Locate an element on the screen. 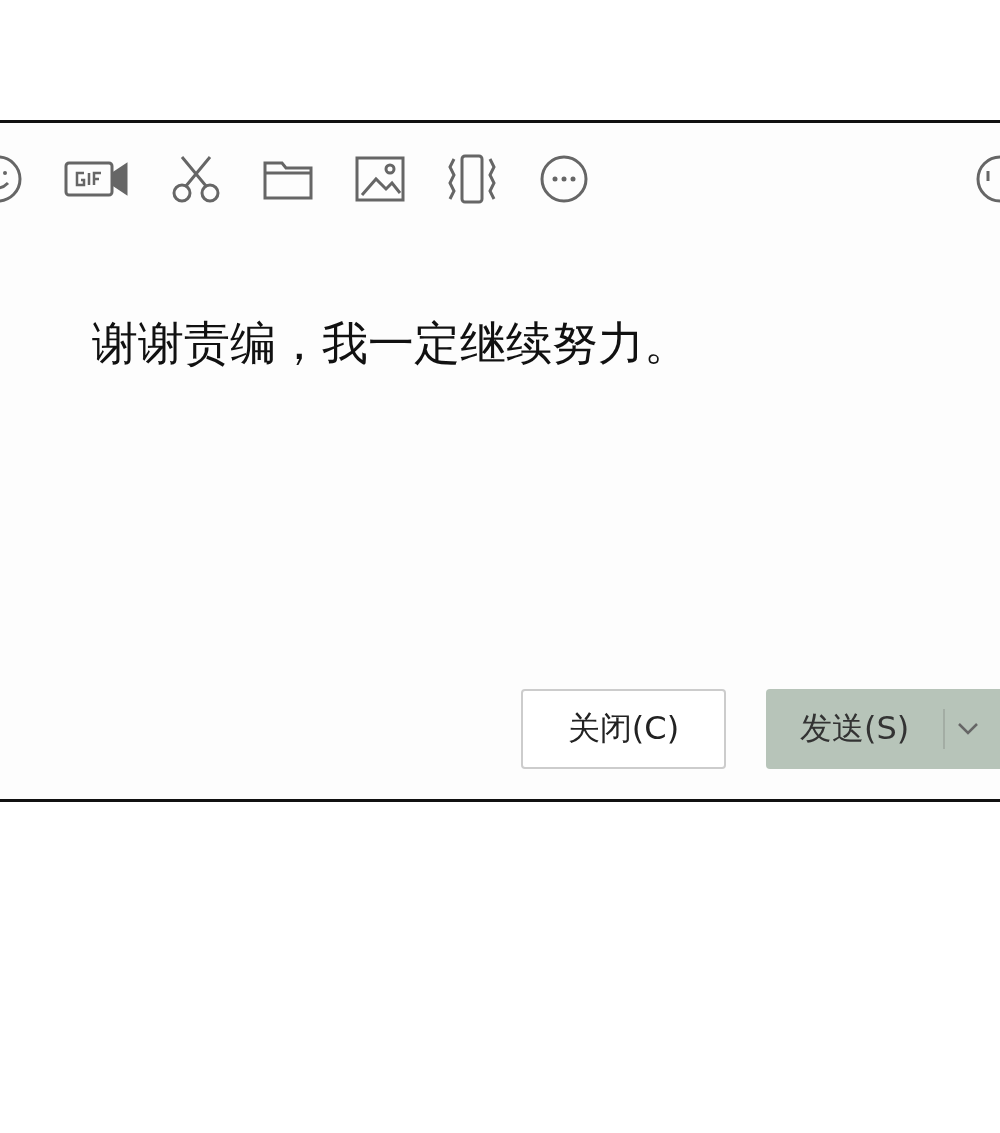 Image resolution: width=1000 pixels, height=1133 pixels. message-text: 谢谢责编，我一定继续努力。 is located at coordinates (391, 343).